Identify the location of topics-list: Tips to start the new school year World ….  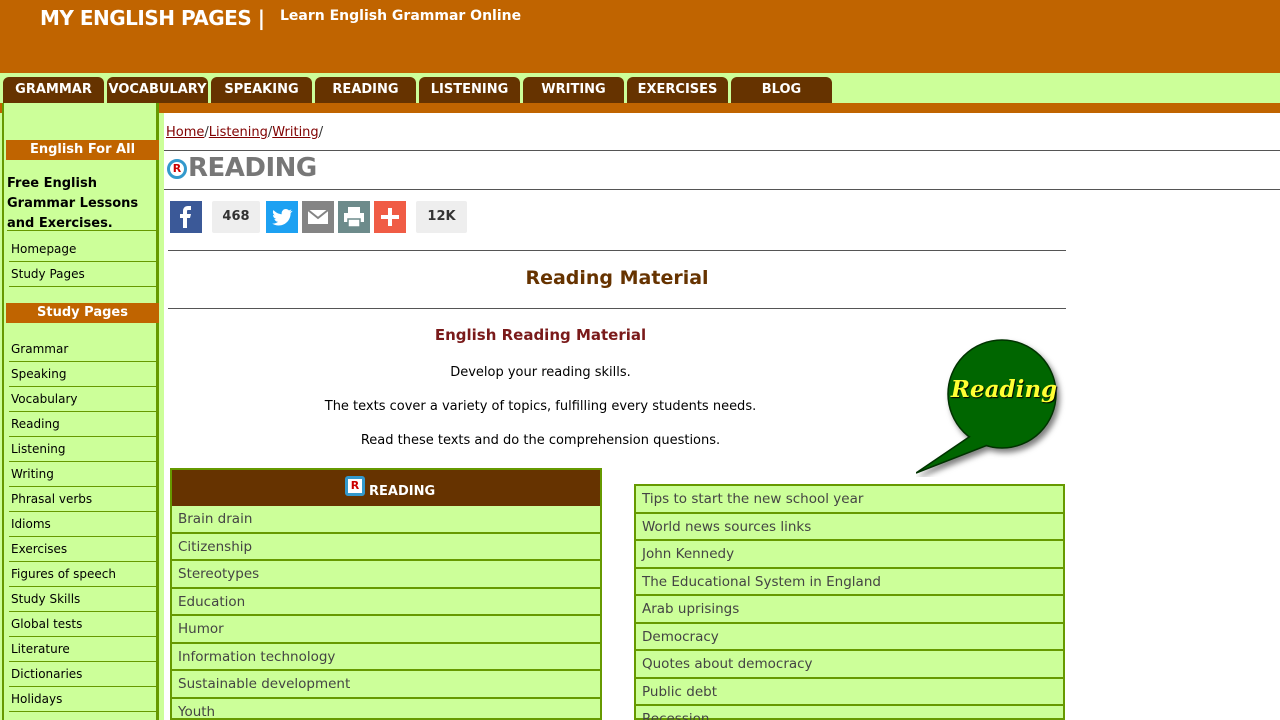
(849, 602).